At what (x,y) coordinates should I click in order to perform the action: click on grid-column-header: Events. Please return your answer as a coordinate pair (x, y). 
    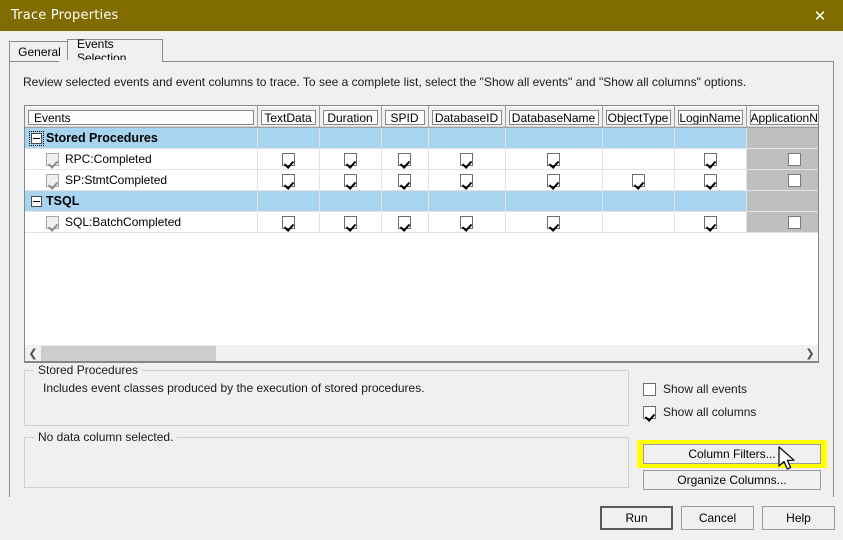
    Looking at the image, I should click on (141, 117).